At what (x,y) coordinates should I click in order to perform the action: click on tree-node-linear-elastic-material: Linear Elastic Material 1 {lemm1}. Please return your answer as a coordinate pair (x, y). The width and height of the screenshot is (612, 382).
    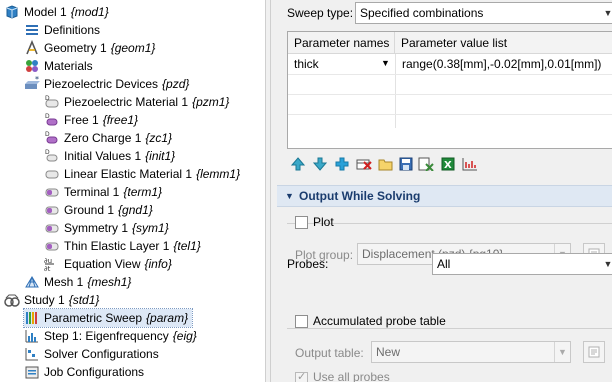
    Looking at the image, I should click on (142, 174).